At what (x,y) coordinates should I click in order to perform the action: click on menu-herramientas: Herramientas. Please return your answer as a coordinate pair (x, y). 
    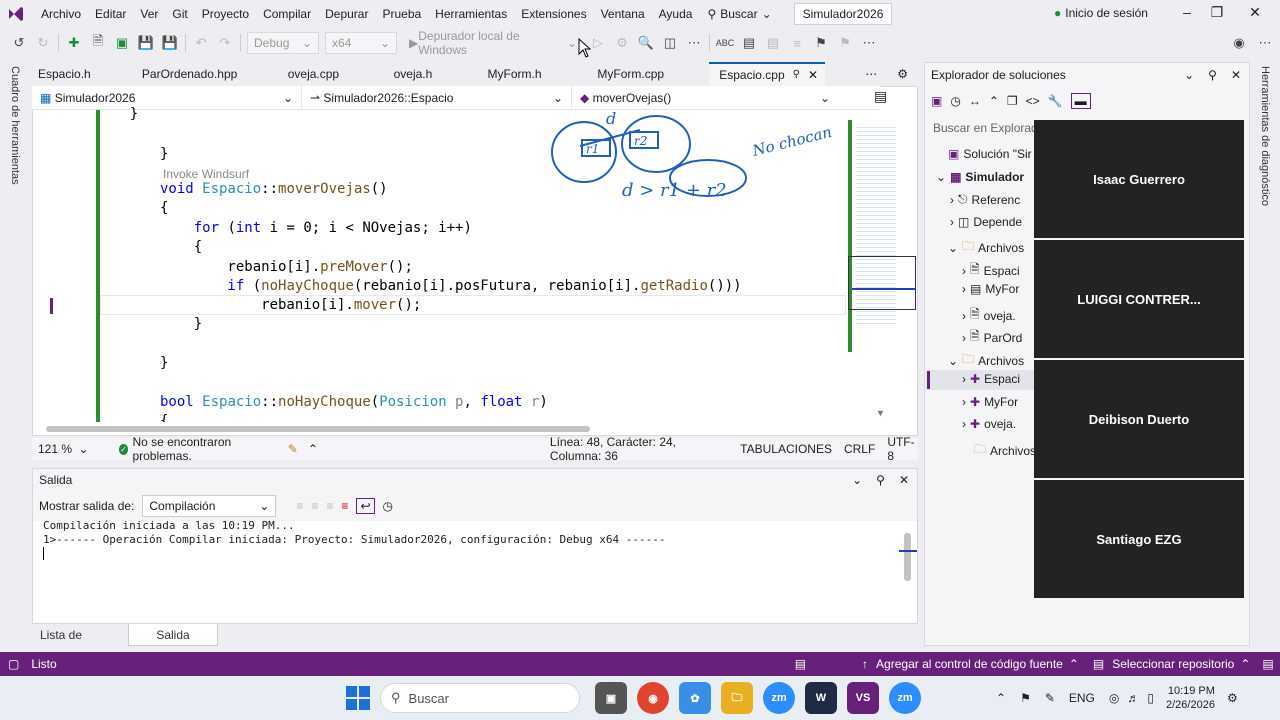
    Looking at the image, I should click on (471, 14).